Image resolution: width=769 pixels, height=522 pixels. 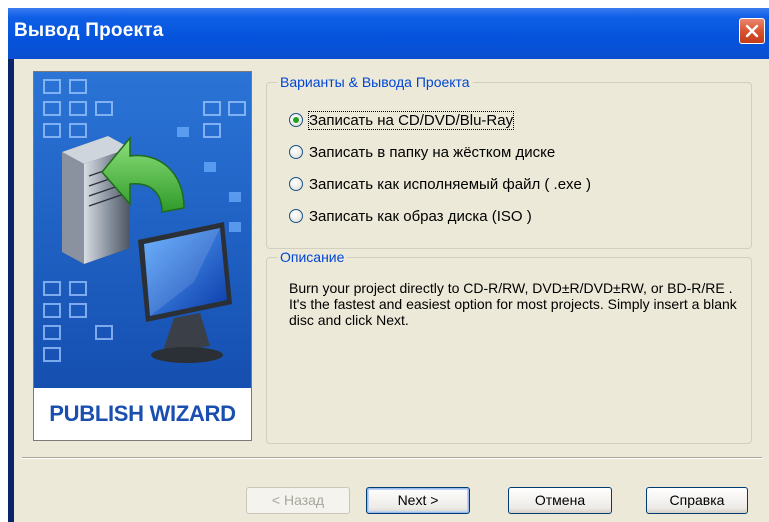 What do you see at coordinates (298, 500) in the screenshot?
I see `back-button: < Назад` at bounding box center [298, 500].